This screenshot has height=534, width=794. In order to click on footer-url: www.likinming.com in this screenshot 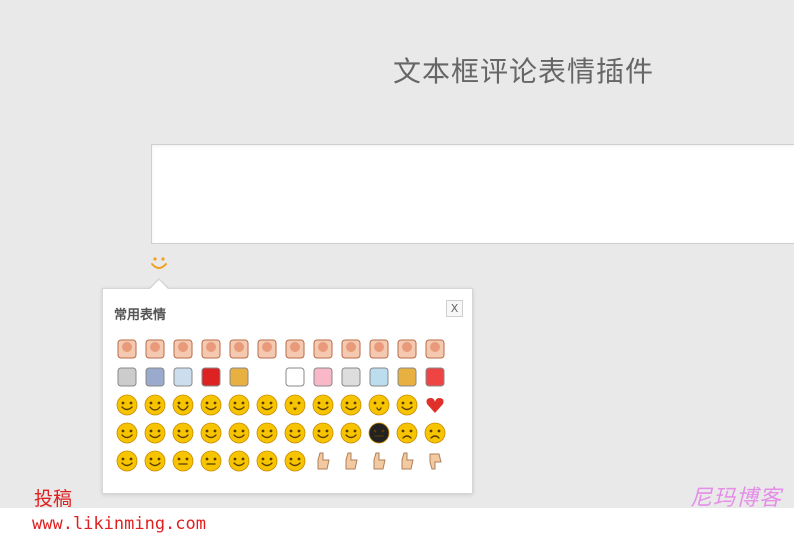, I will do `click(119, 524)`.